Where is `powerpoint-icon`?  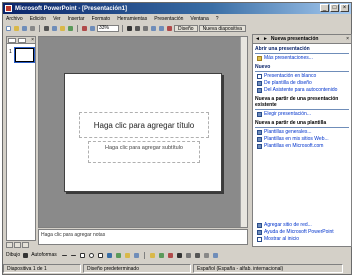
powerpoint-icon is located at coordinates (8, 8).